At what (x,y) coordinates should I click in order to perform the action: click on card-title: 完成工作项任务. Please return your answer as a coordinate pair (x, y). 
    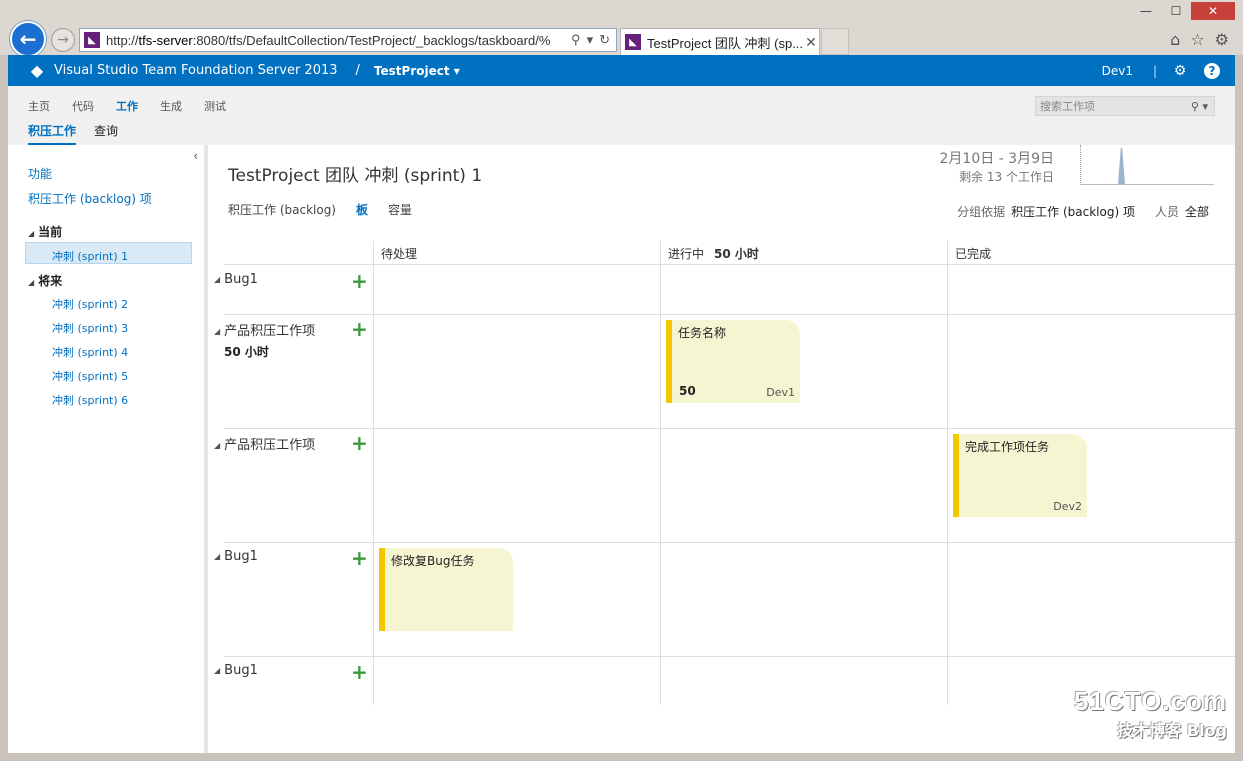
    Looking at the image, I should click on (1007, 447).